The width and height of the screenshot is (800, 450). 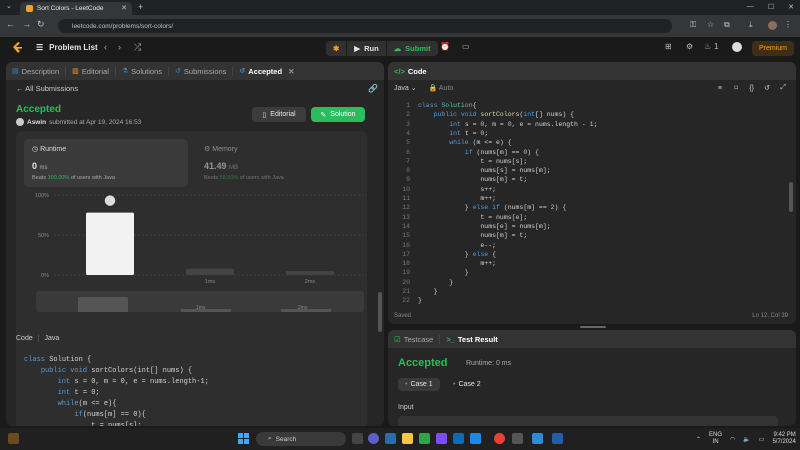 What do you see at coordinates (736, 88) in the screenshot?
I see `bookmark-icon: ⌑` at bounding box center [736, 88].